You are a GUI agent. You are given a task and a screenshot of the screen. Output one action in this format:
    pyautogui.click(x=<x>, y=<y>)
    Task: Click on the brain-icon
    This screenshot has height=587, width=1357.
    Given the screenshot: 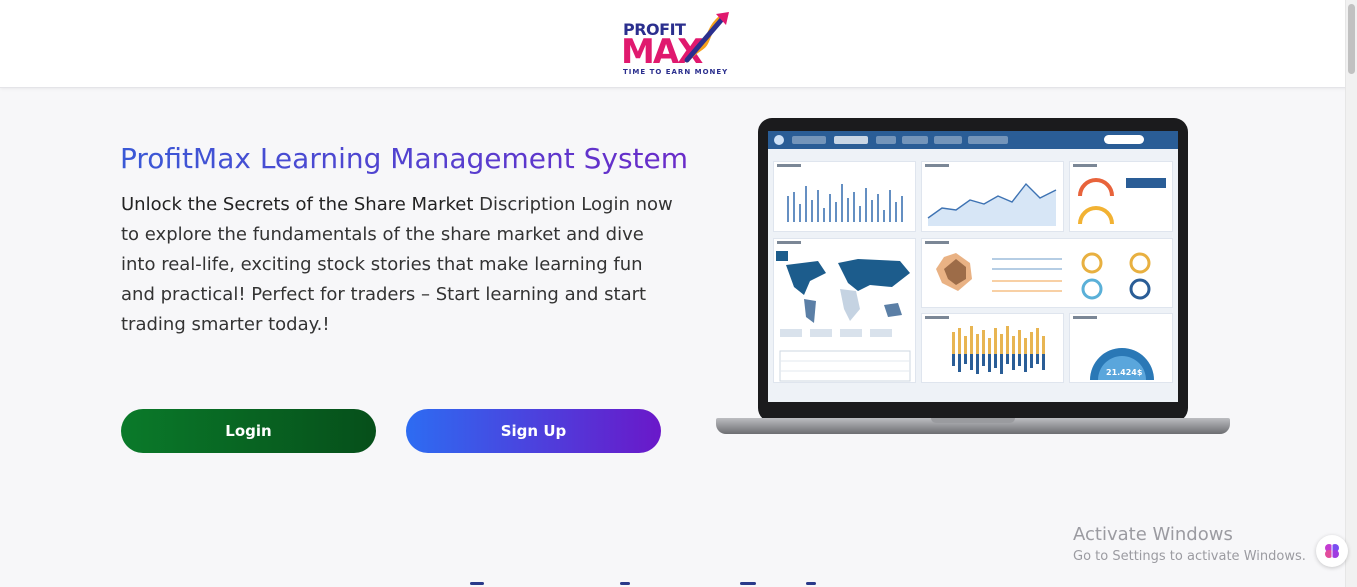 What is the action you would take?
    pyautogui.click(x=1332, y=551)
    